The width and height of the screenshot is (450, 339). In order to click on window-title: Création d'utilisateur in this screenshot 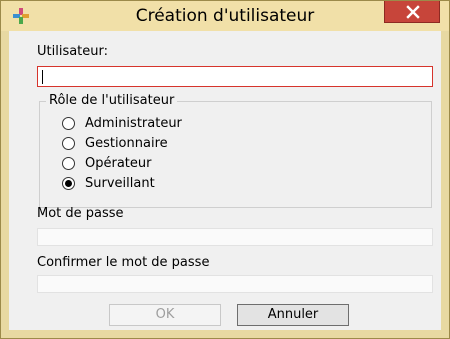, I will do `click(225, 16)`.